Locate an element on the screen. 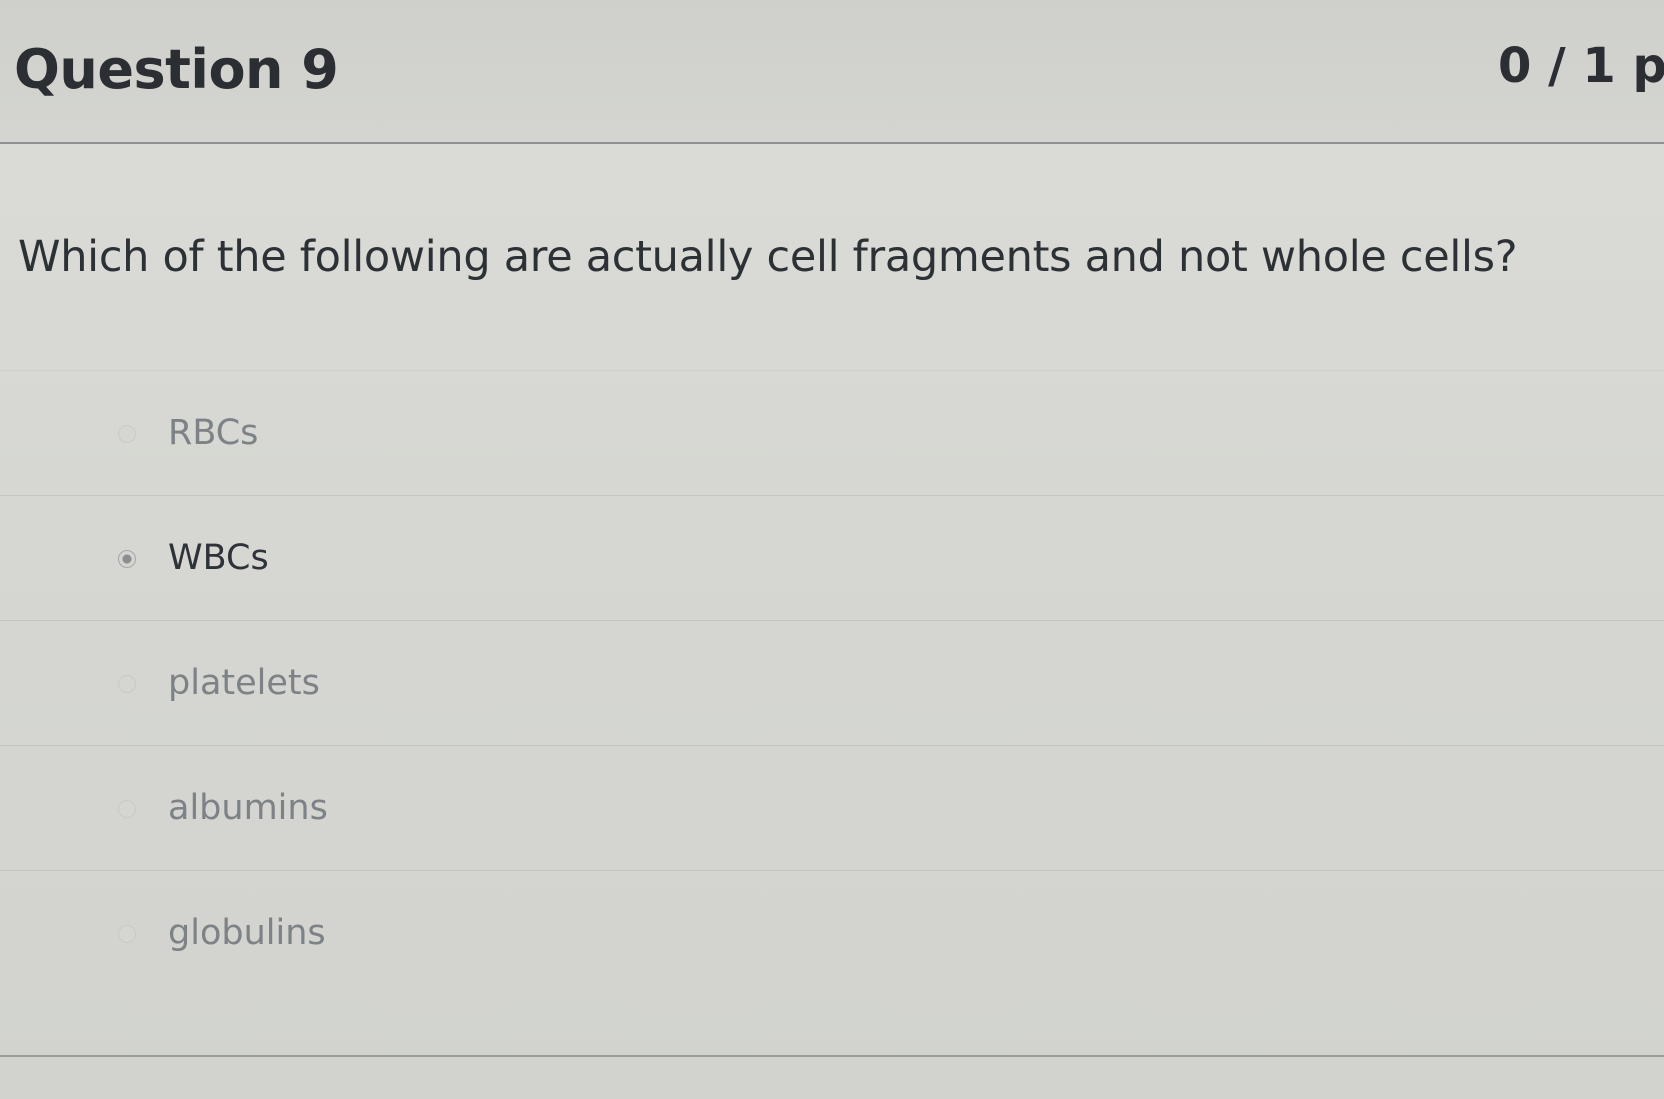  answer-option-wbcs: WBCs is located at coordinates (832, 557).